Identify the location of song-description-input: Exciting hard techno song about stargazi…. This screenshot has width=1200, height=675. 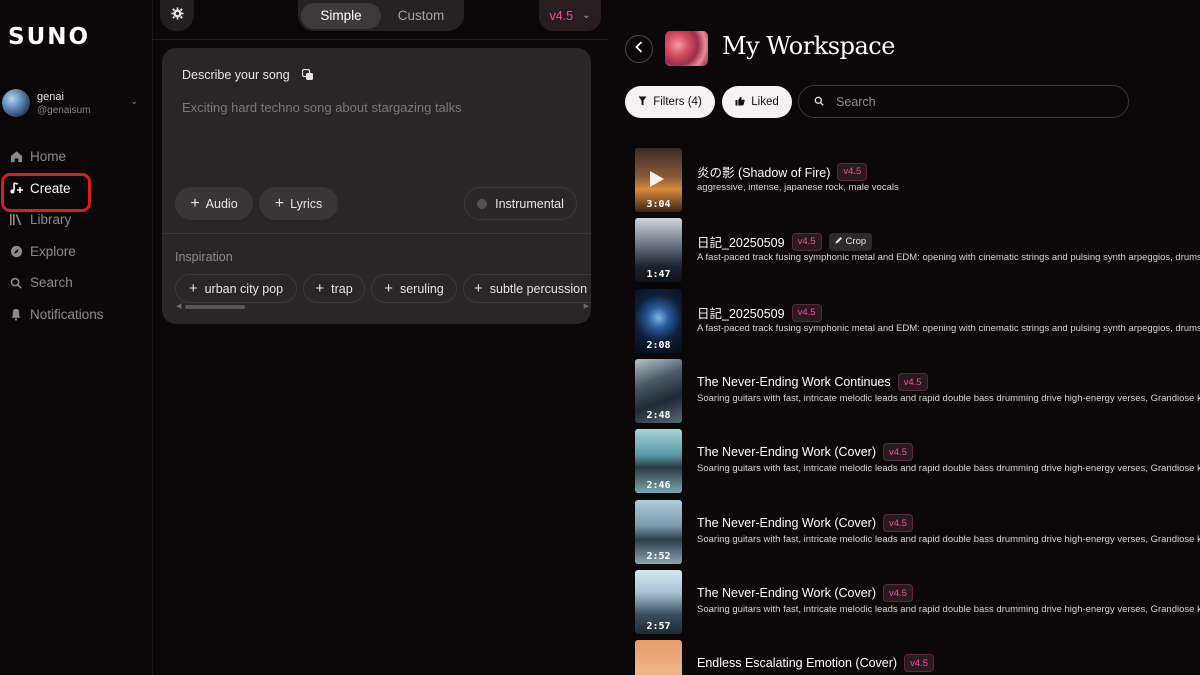
(322, 107).